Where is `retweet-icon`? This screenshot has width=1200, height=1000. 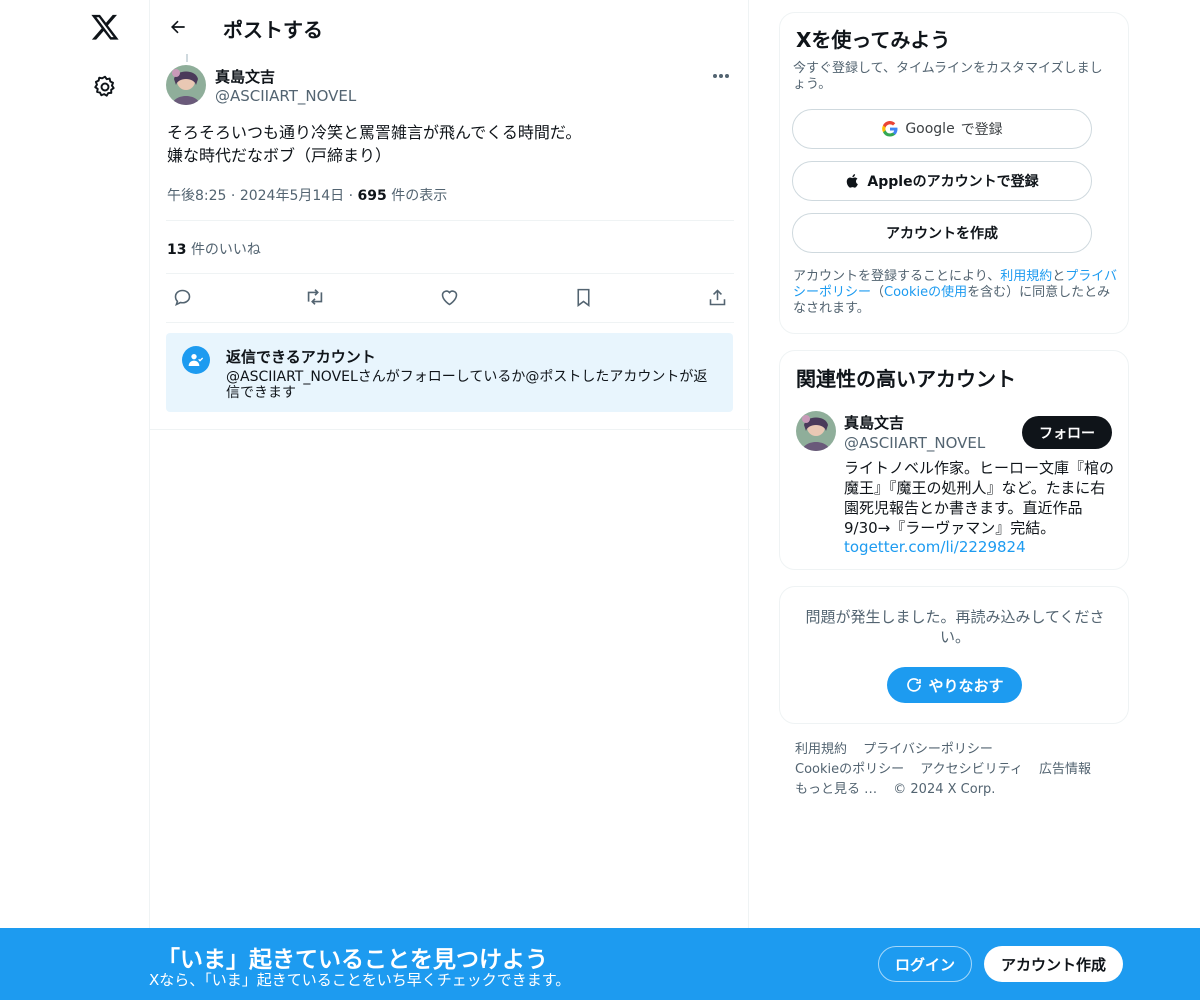 retweet-icon is located at coordinates (315, 297).